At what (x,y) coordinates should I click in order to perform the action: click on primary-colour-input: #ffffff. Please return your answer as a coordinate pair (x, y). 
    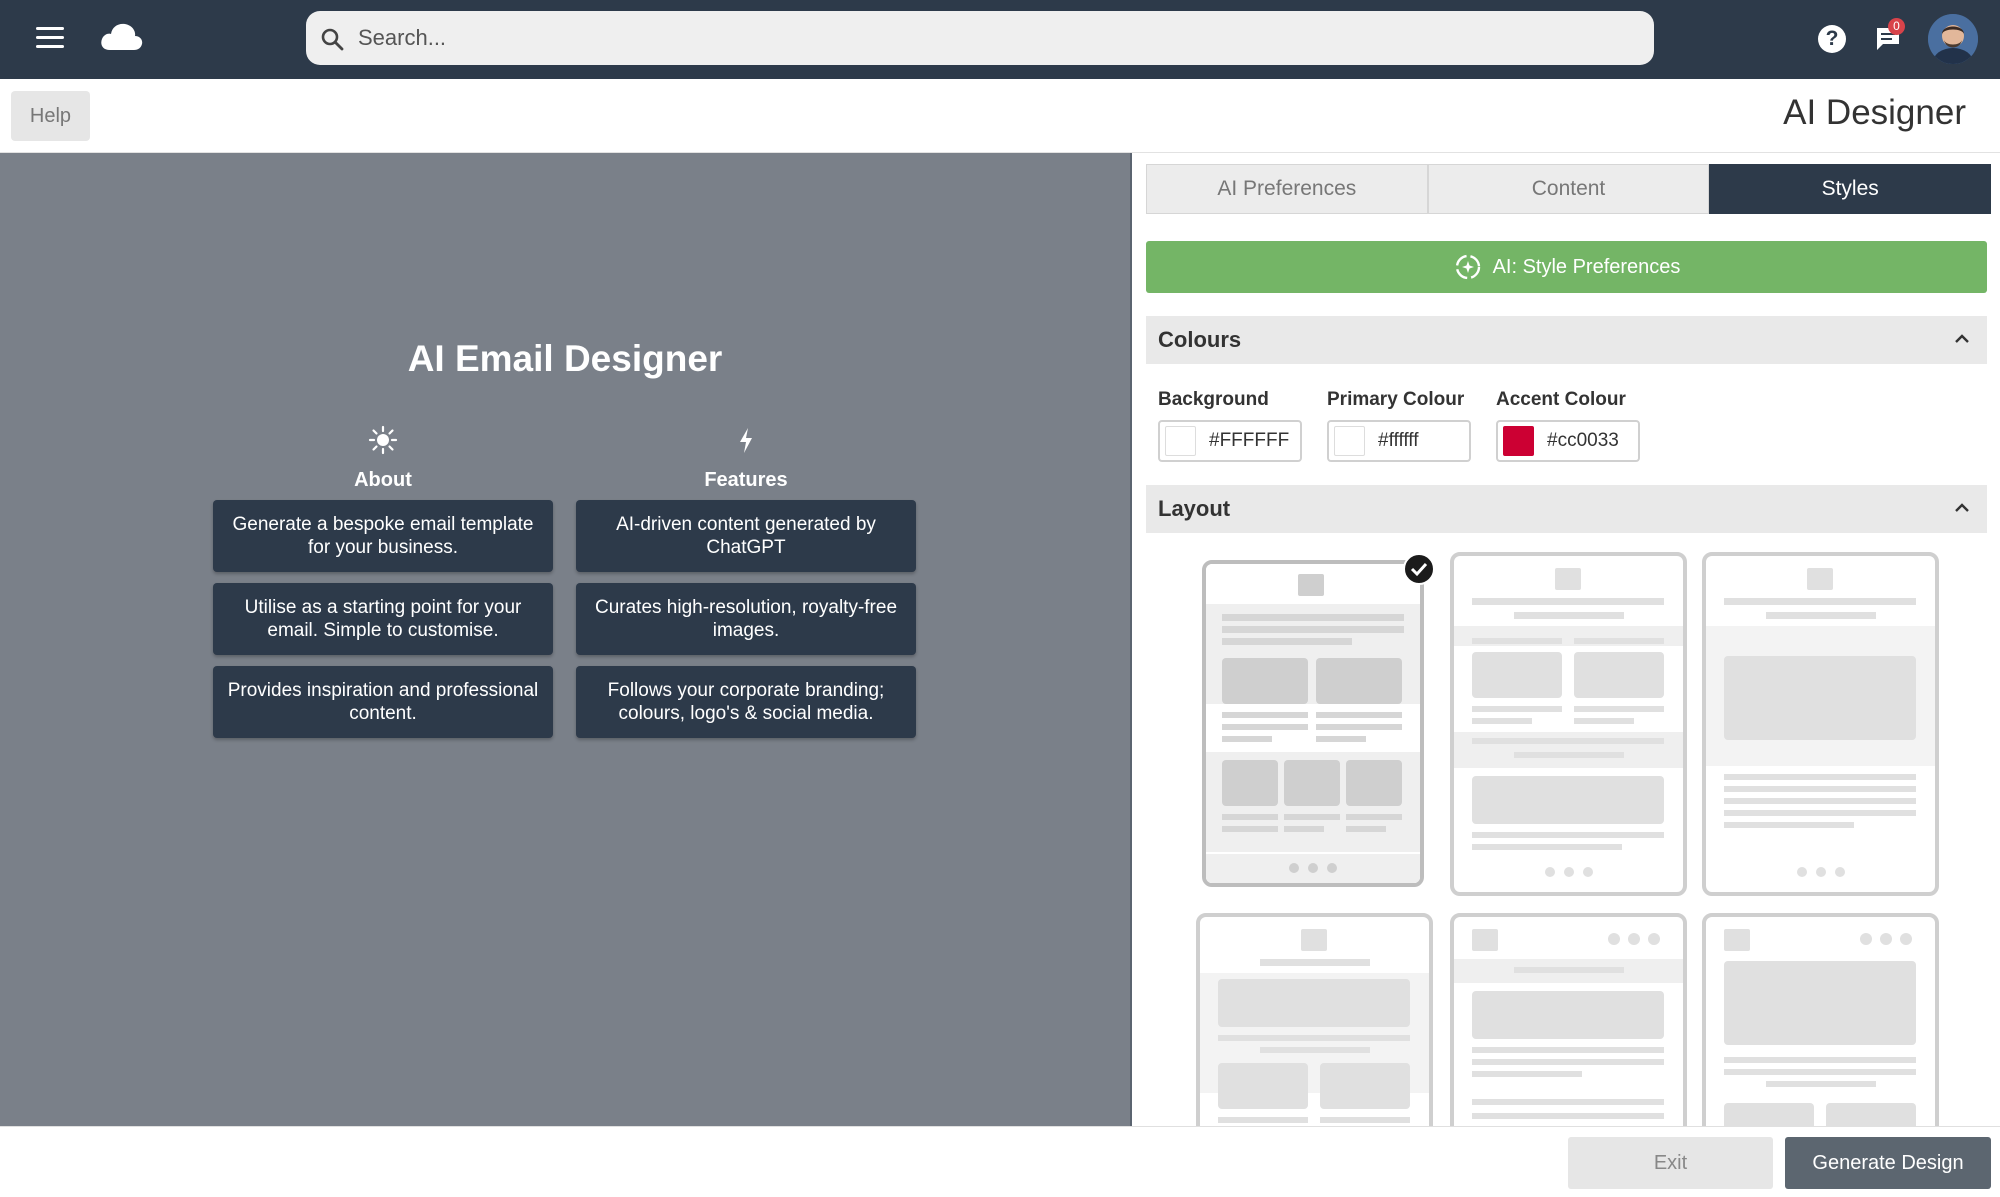
    Looking at the image, I should click on (1399, 441).